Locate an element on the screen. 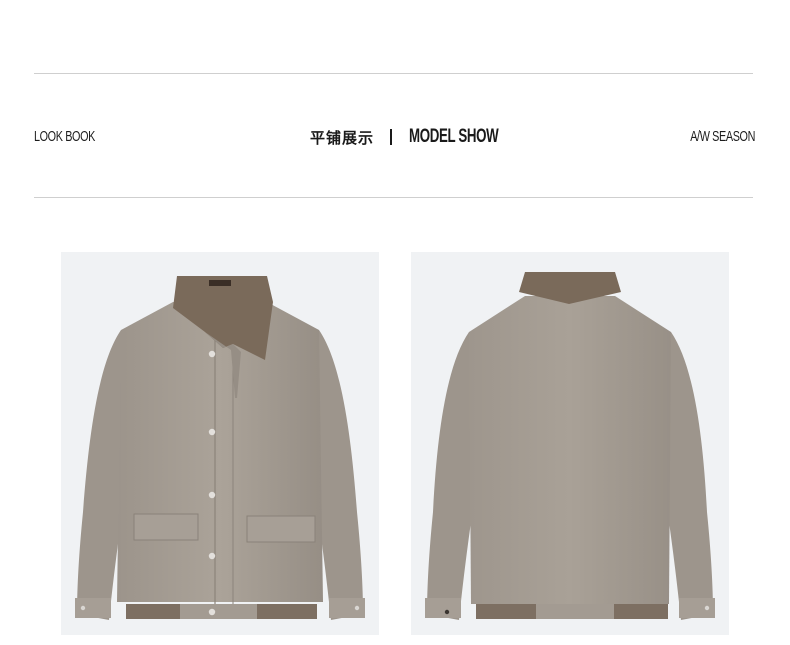 The height and width of the screenshot is (645, 790). bottom-divider is located at coordinates (393, 197).